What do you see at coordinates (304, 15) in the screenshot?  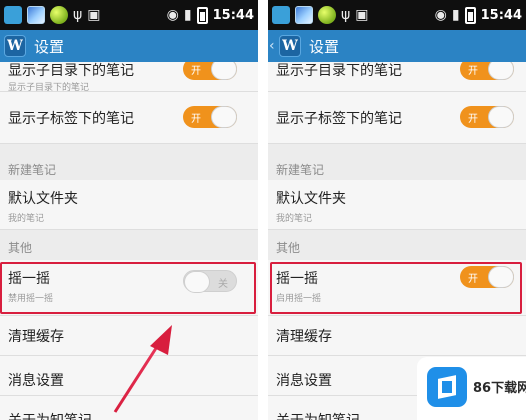 I see `gallery-icon` at bounding box center [304, 15].